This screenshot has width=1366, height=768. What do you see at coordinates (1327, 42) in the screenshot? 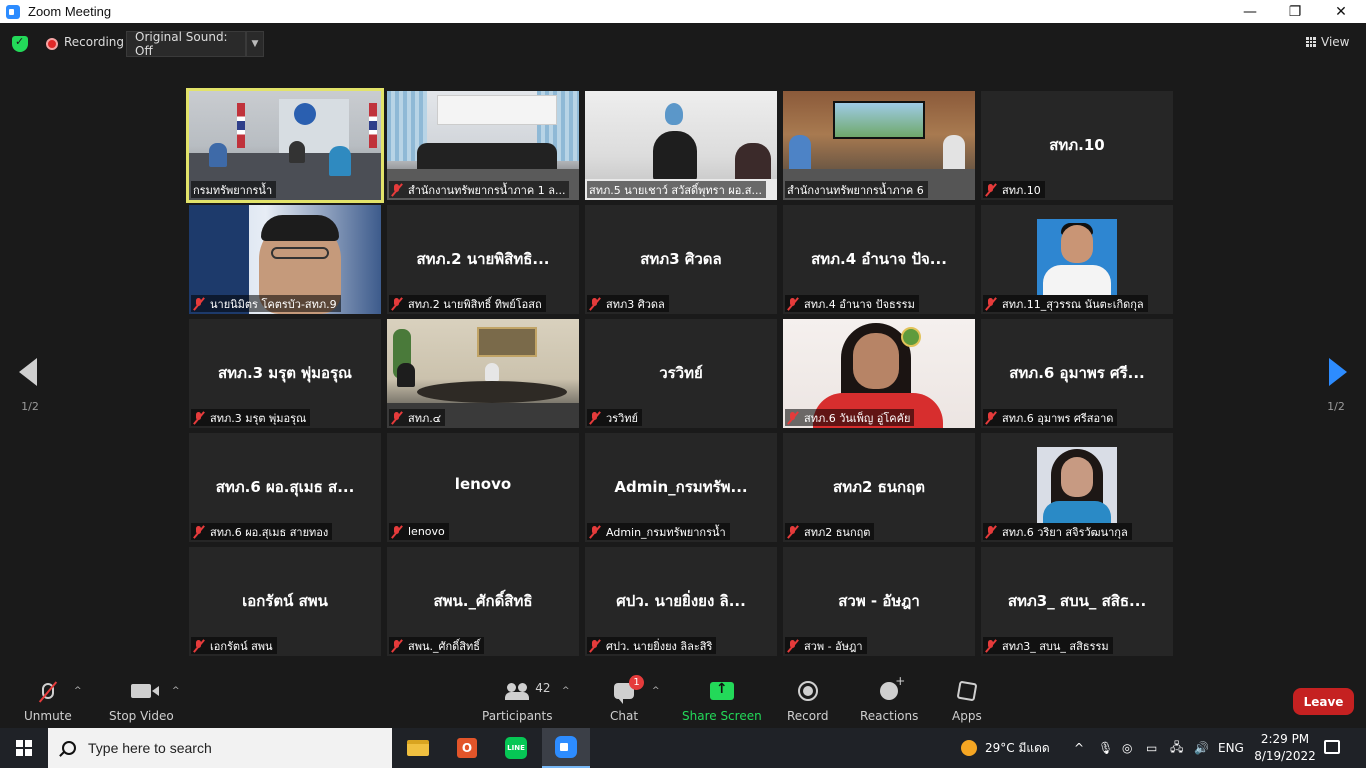
I see `view-button: View` at bounding box center [1327, 42].